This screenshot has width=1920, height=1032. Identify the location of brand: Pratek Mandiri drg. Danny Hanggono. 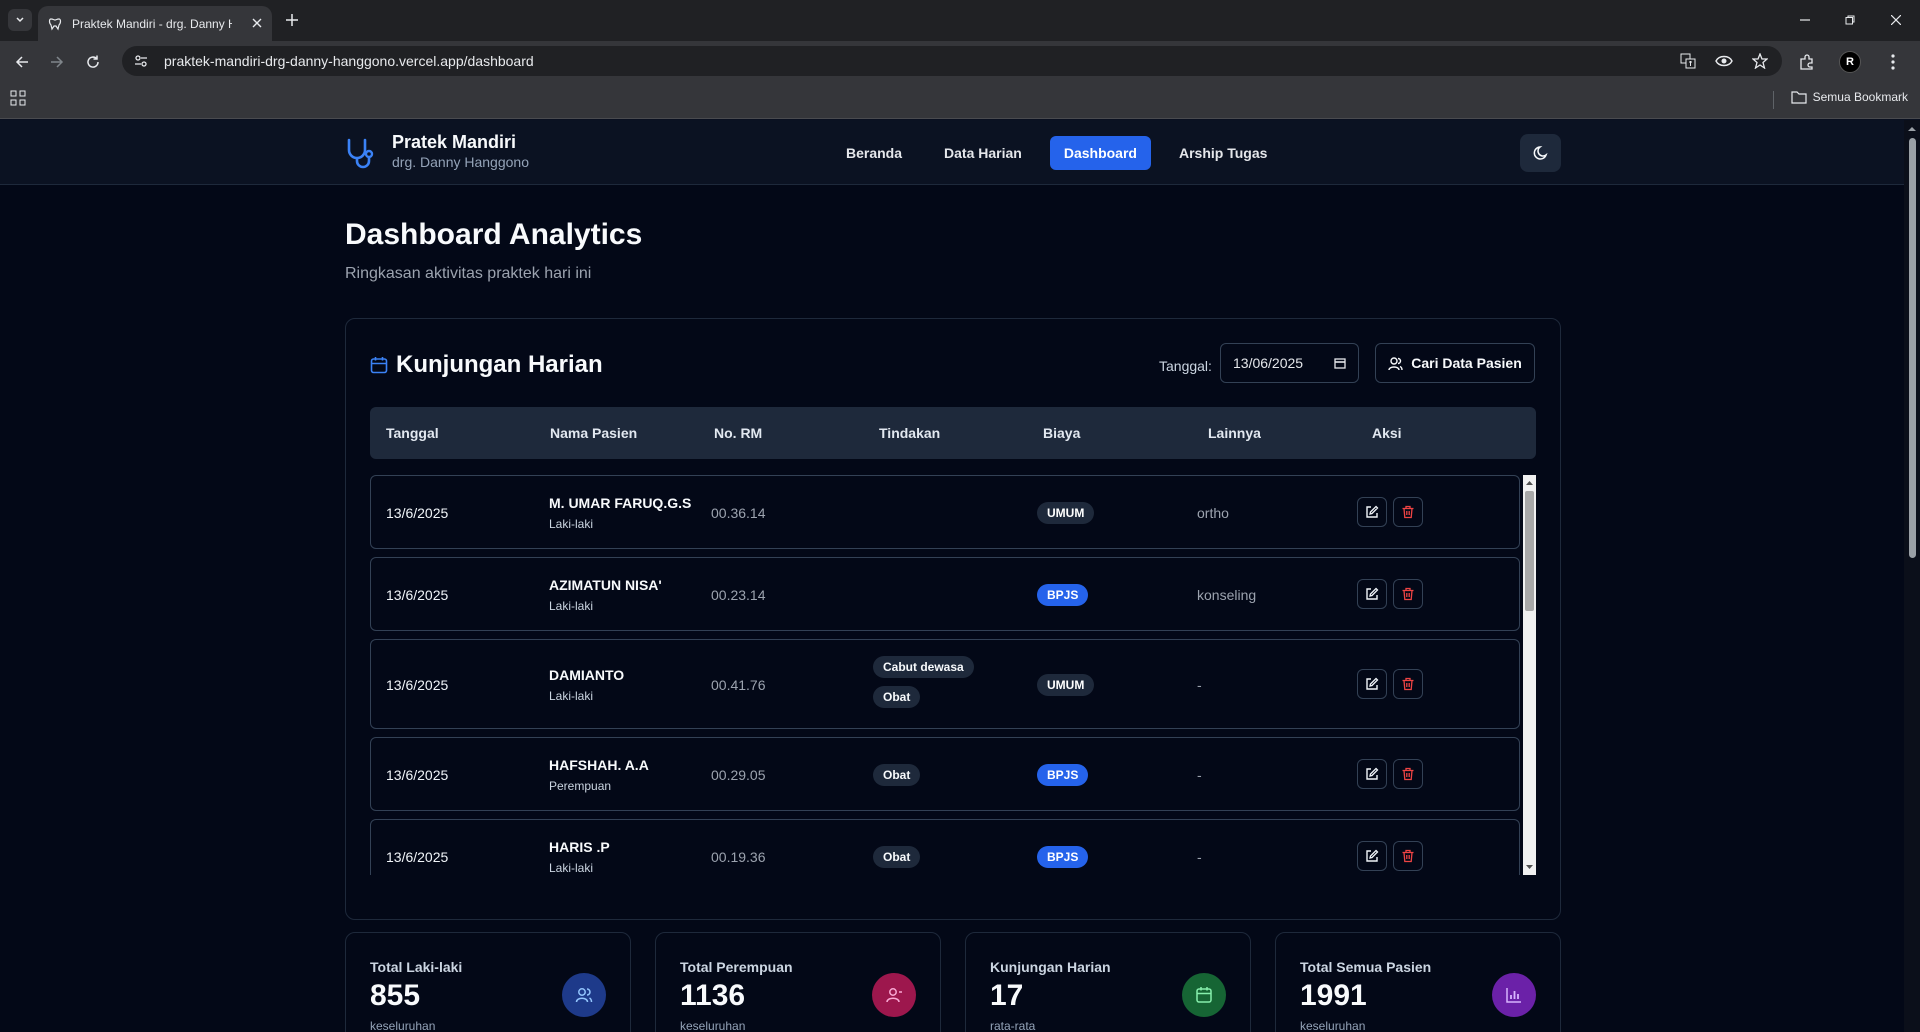
(436, 151).